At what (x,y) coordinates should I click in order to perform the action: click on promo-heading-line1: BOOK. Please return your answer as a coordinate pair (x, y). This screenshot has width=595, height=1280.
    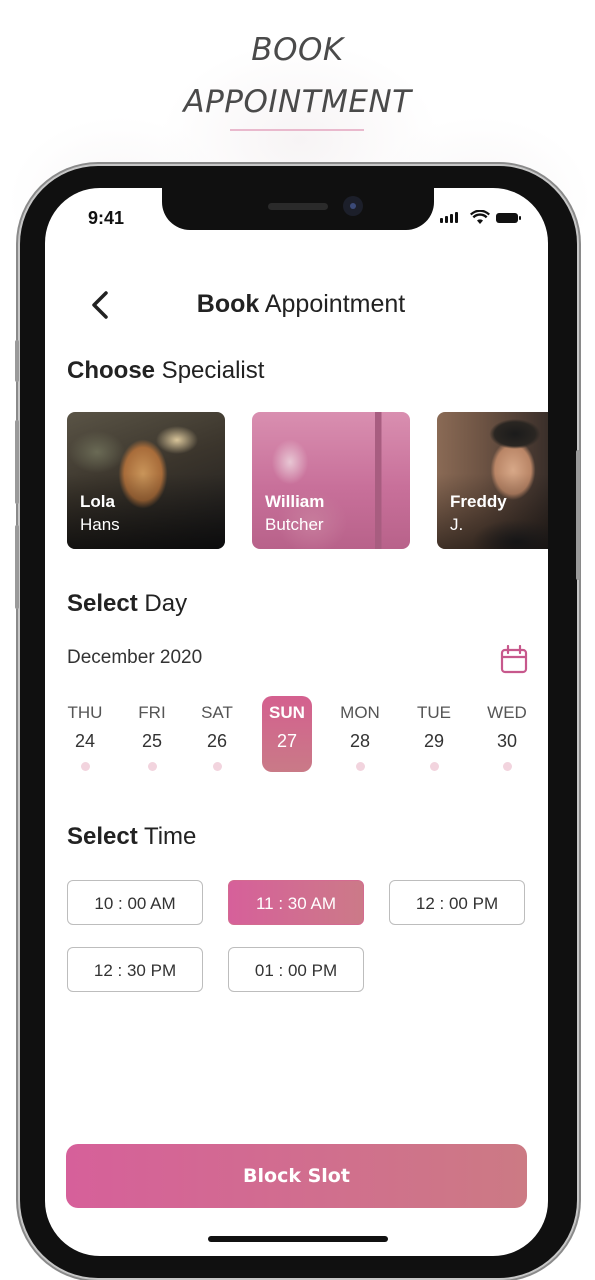
    Looking at the image, I should click on (297, 50).